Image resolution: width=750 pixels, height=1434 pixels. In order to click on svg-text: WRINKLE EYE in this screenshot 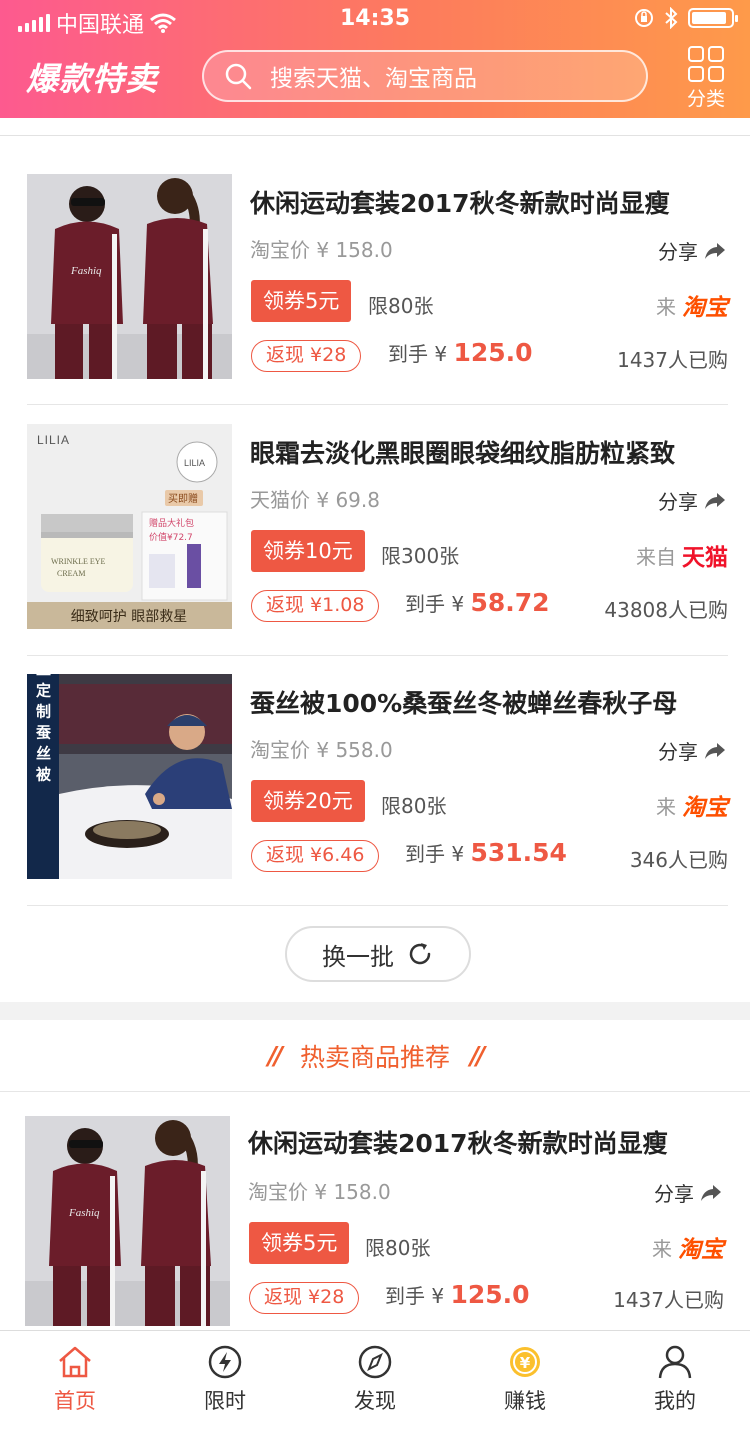, I will do `click(78, 561)`.